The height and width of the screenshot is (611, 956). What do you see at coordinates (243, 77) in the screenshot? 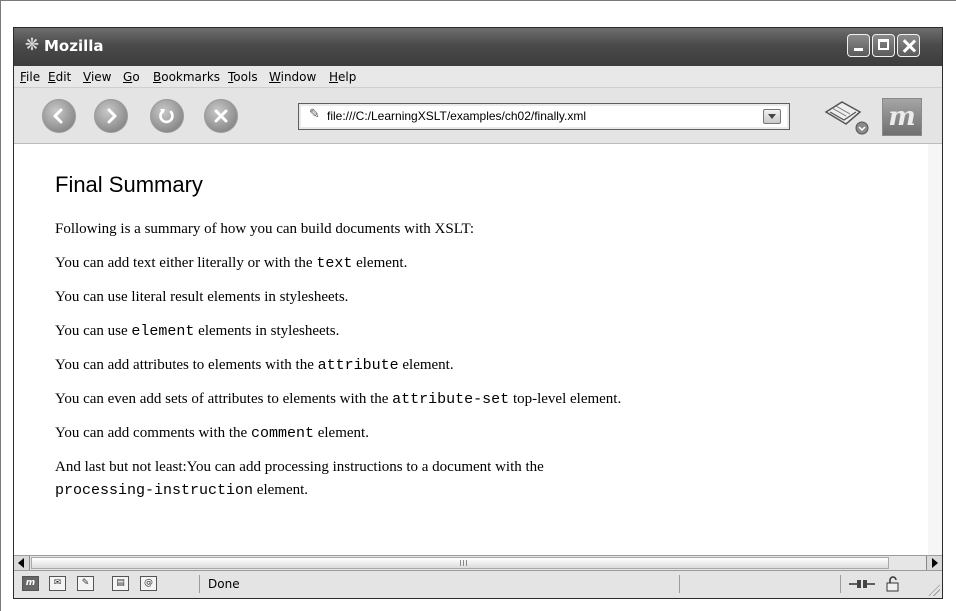
I see `menu-tools: Tools` at bounding box center [243, 77].